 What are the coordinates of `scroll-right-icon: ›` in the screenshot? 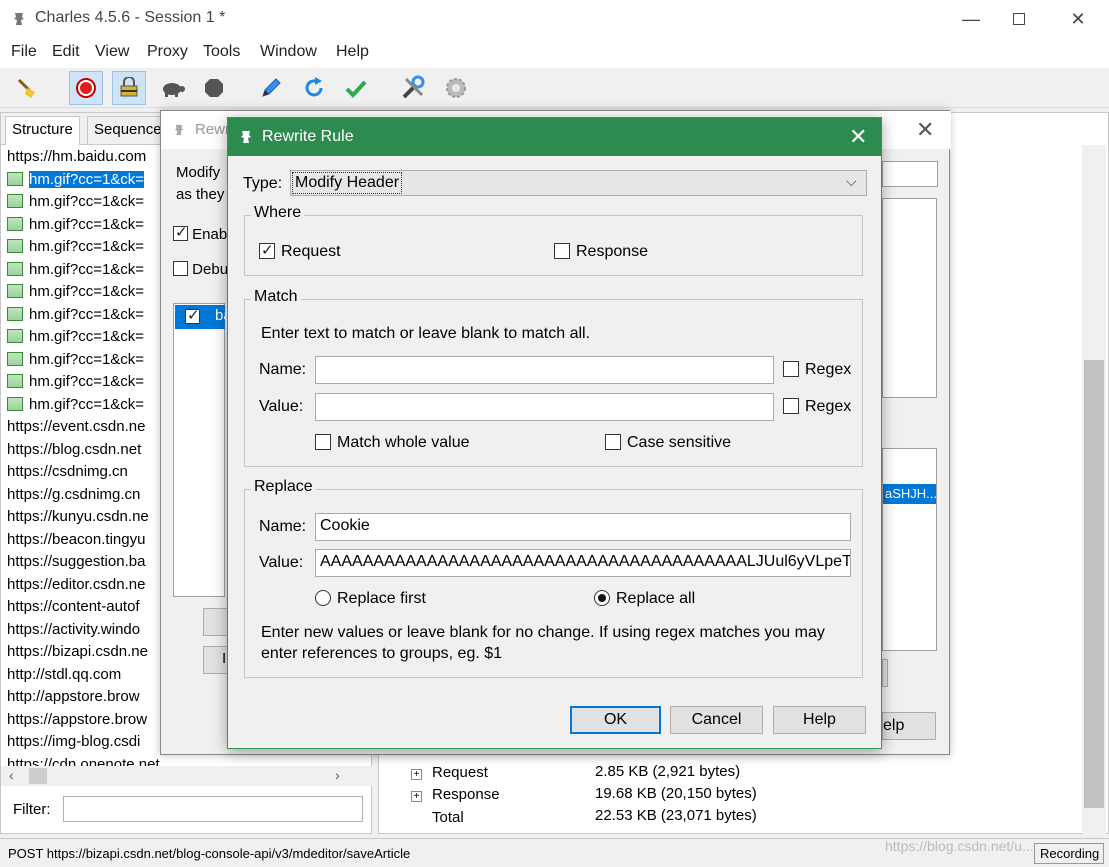 It's located at (337, 775).